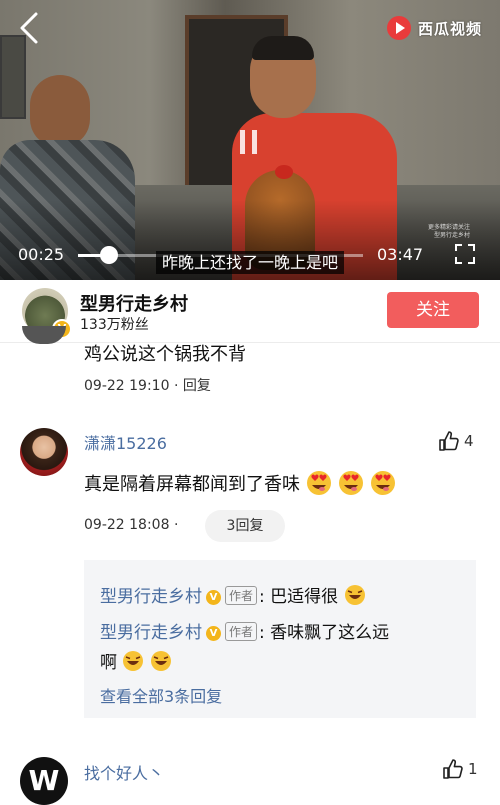 This screenshot has height=805, width=500. Describe the element at coordinates (124, 772) in the screenshot. I see `commenter-name: 找个好人丶` at that location.